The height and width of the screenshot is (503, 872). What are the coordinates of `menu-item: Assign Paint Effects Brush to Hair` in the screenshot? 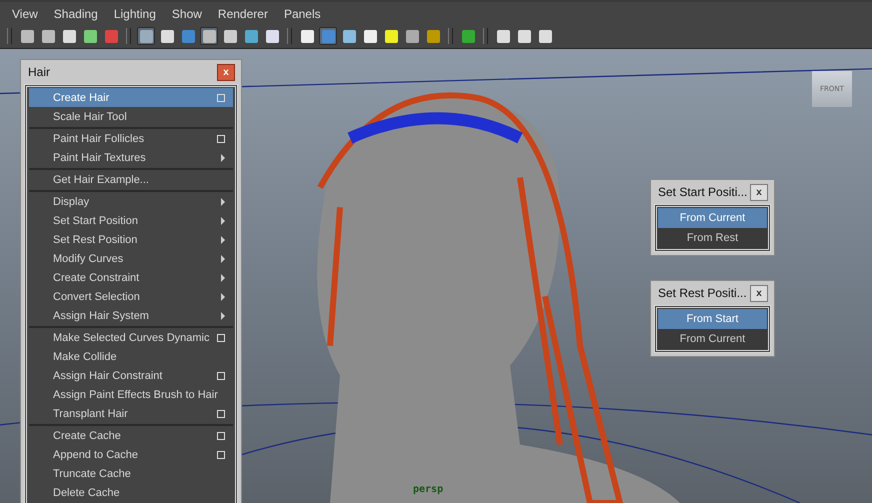 It's located at (131, 394).